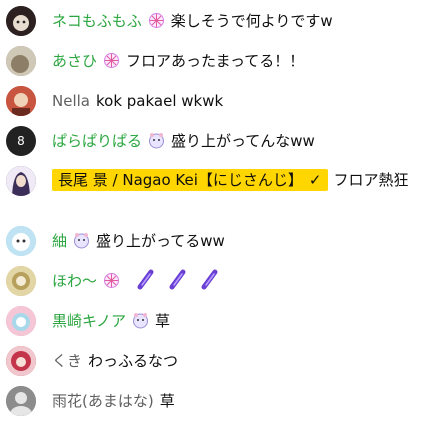 The image size is (443, 422). I want to click on avatar-text: 8, so click(21, 141).